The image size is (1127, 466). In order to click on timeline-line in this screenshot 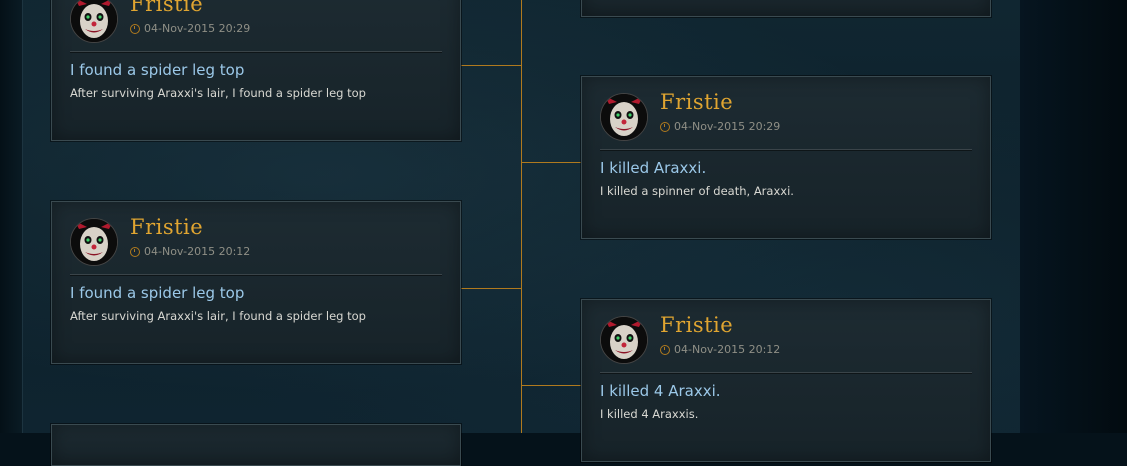, I will do `click(521, 216)`.